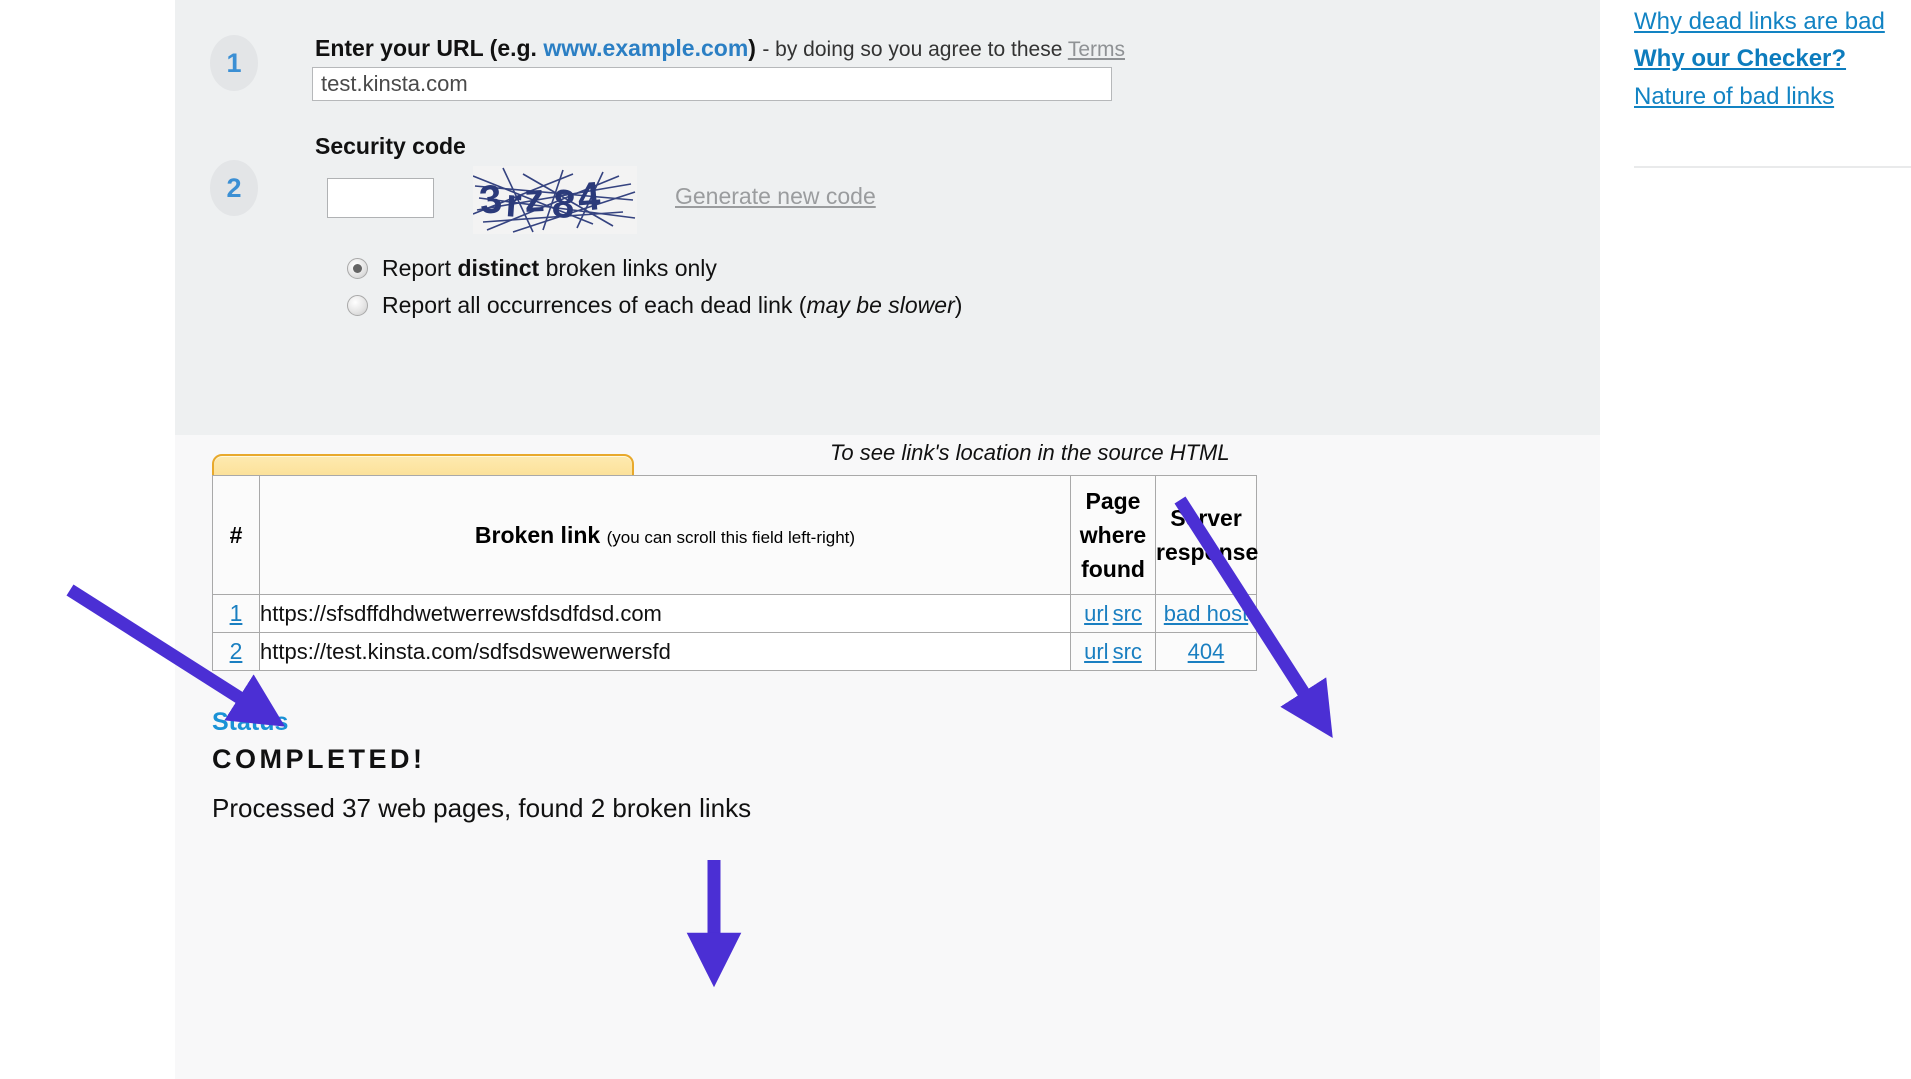  Describe the element at coordinates (665, 613) in the screenshot. I see `row-url-cell: https://sfsdffdhdwetwerrewsfdsdfdsd.com` at that location.